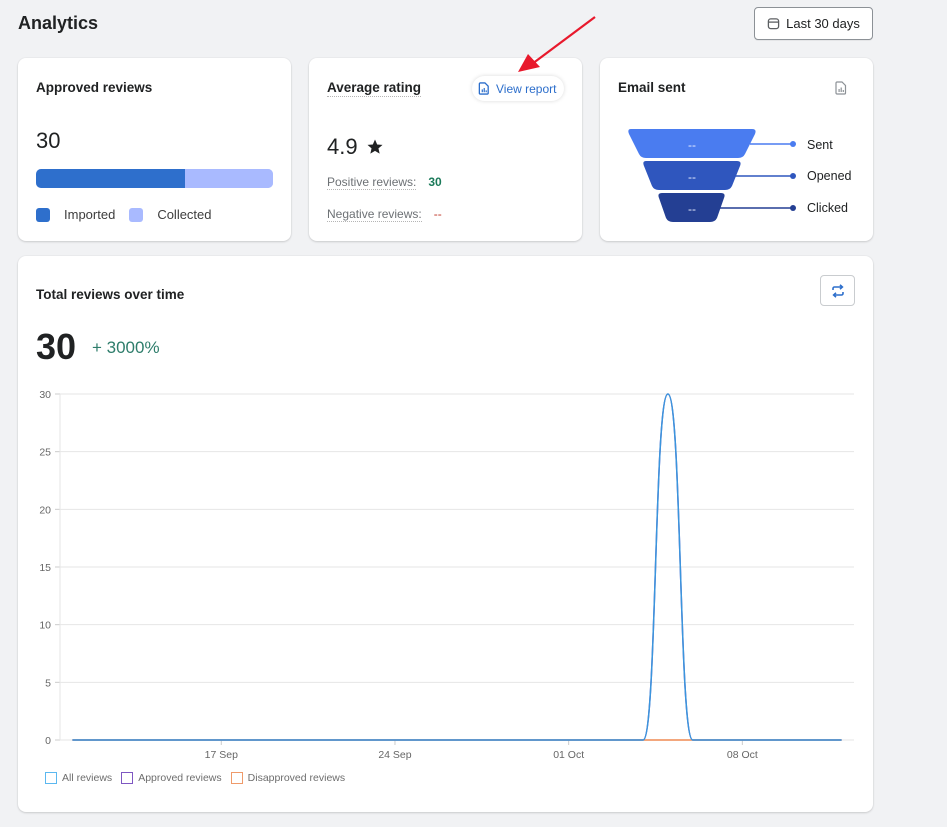 The width and height of the screenshot is (947, 827). I want to click on imported-collected-bar, so click(154, 178).